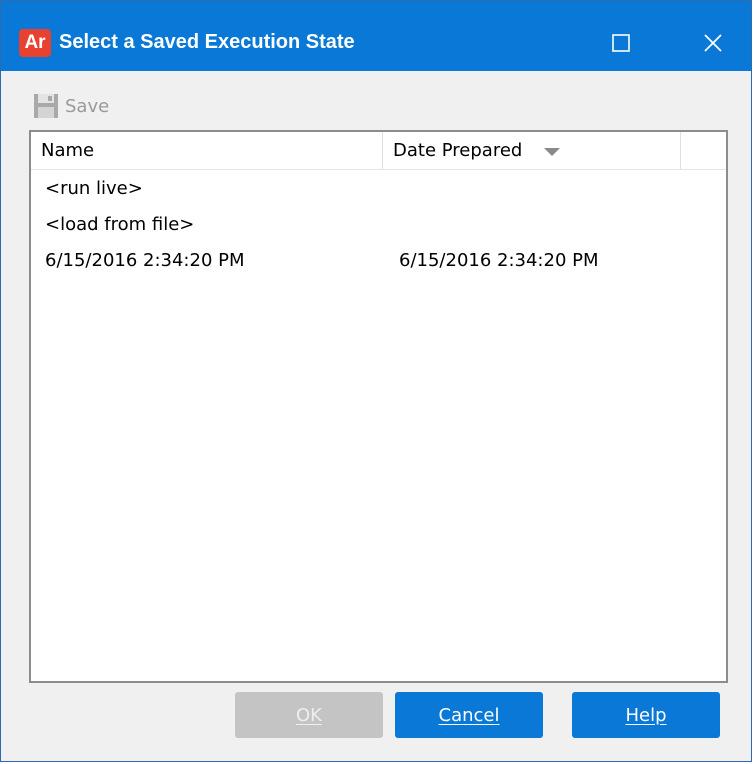 The width and height of the screenshot is (754, 764). I want to click on title-bar: Ar Select a Saved Execution State, so click(376, 36).